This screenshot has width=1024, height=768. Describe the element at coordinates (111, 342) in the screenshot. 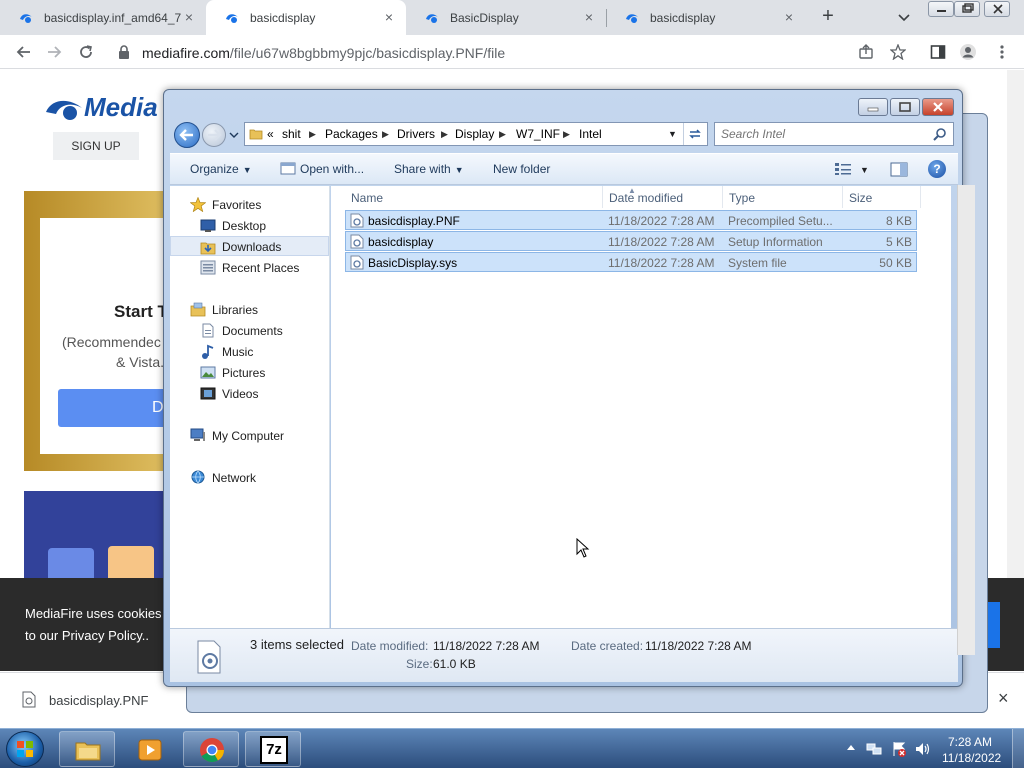

I see `promo-text-line1: (Recommendec` at that location.